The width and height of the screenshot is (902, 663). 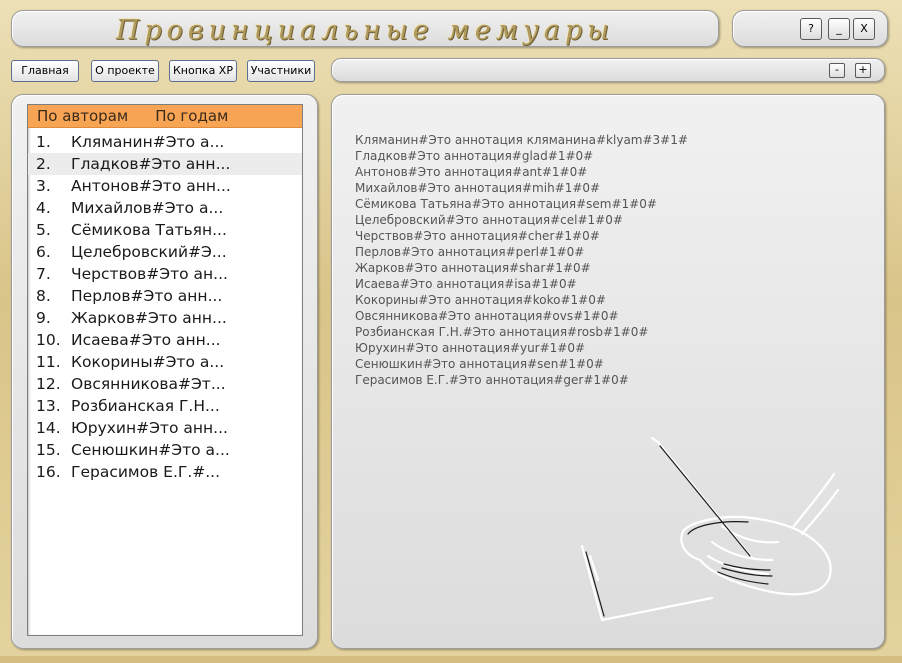 I want to click on annotation-line: Черствов#Это аннотация#cher#1#0#, so click(x=477, y=236).